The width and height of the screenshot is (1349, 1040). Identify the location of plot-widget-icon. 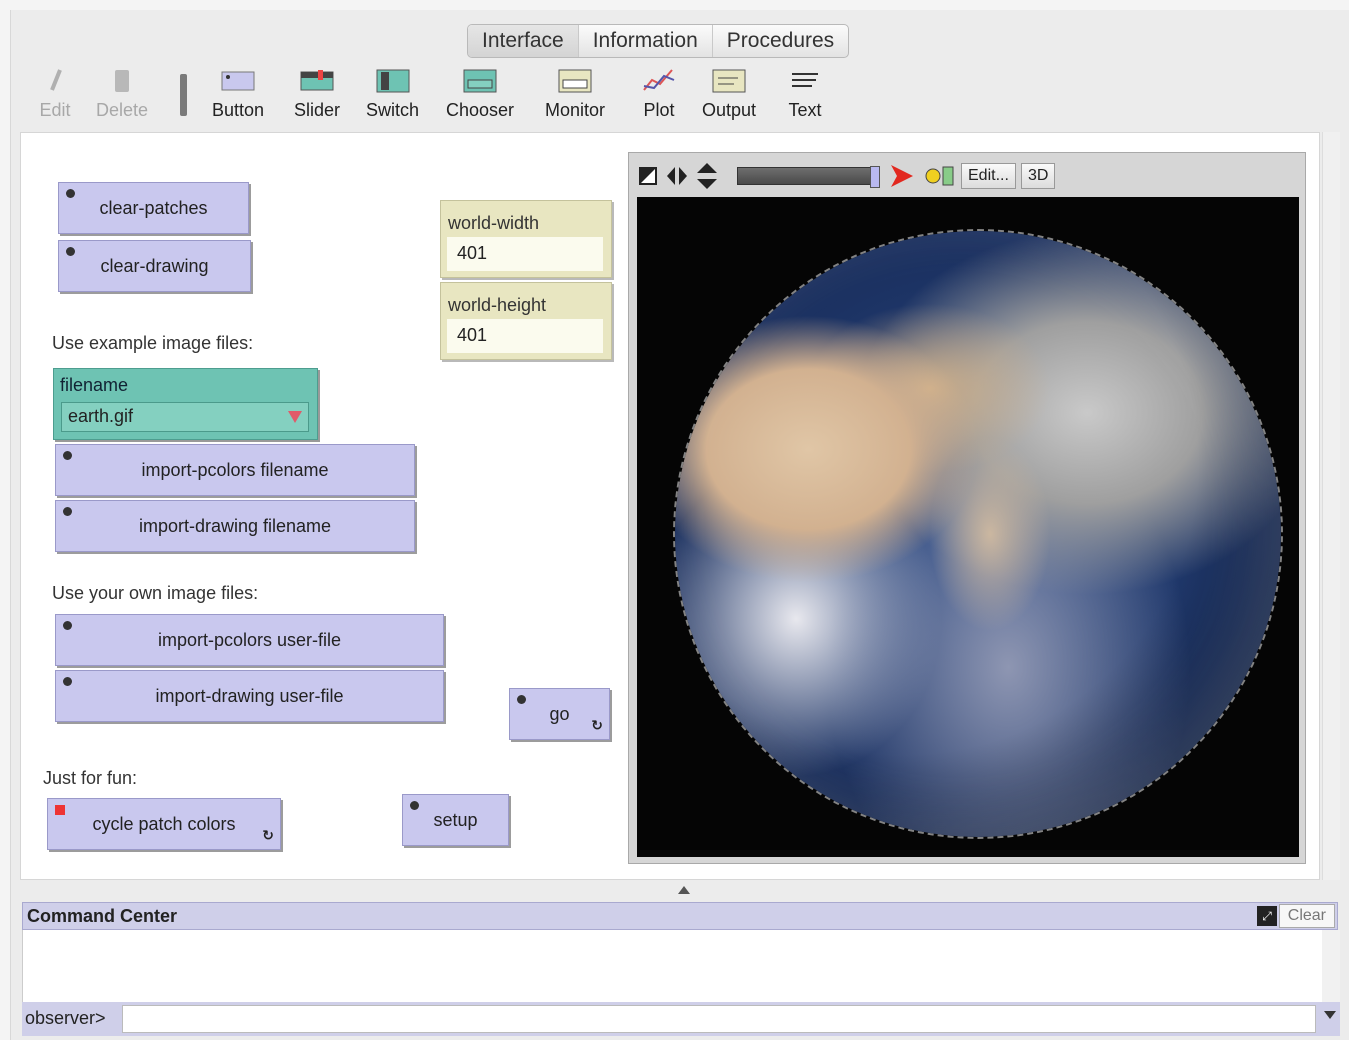
(659, 80).